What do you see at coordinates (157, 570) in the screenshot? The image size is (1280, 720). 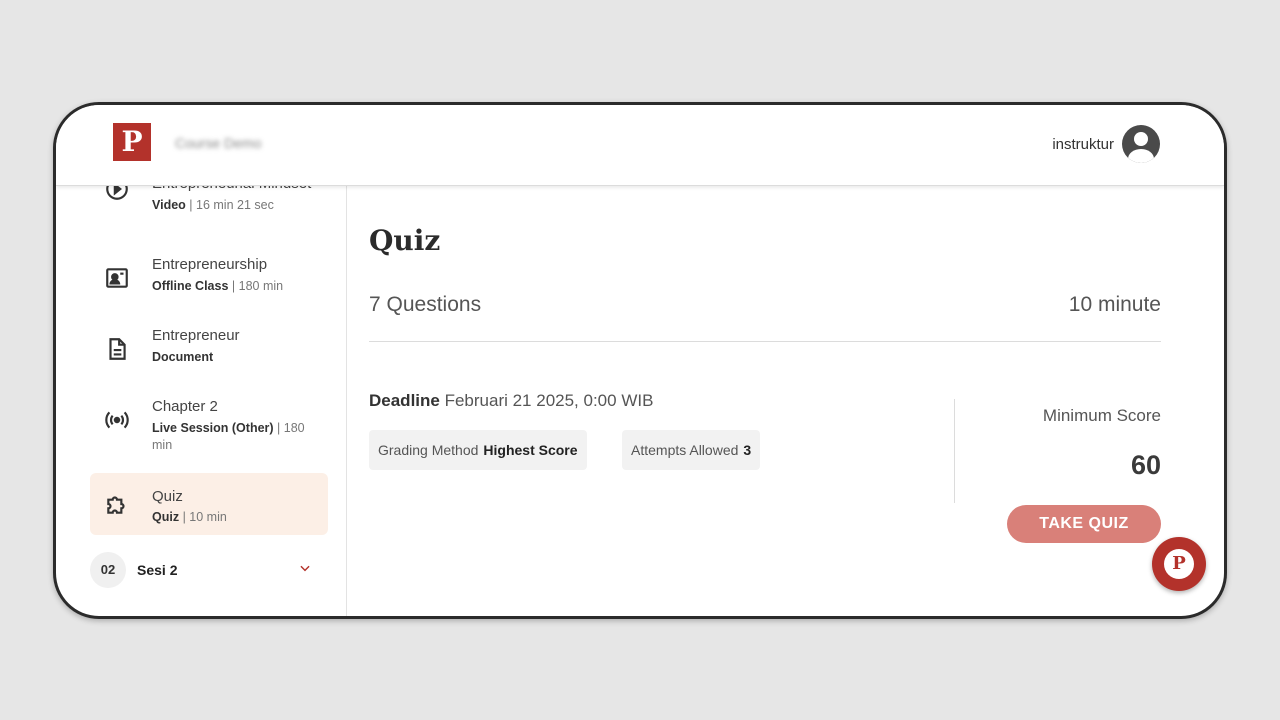 I see `session-label: Sesi 2` at bounding box center [157, 570].